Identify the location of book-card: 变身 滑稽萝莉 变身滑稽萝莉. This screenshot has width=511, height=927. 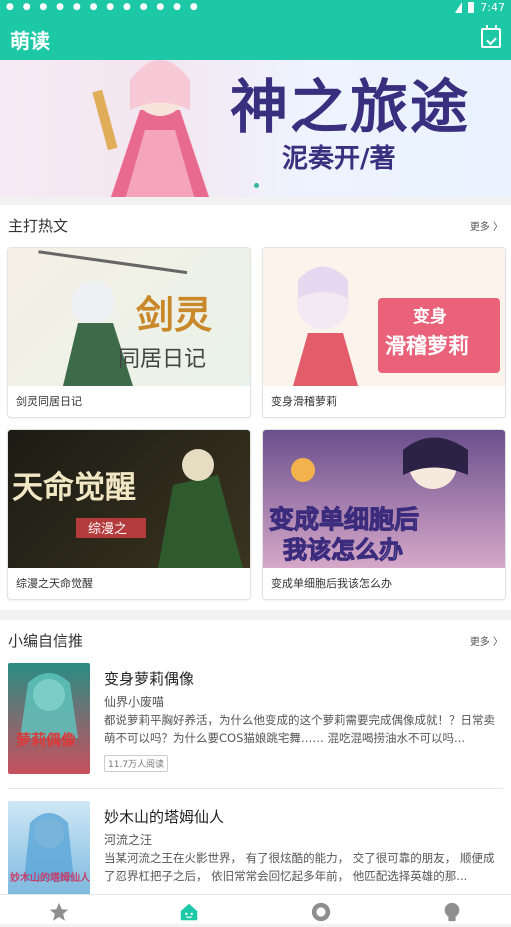
(384, 332).